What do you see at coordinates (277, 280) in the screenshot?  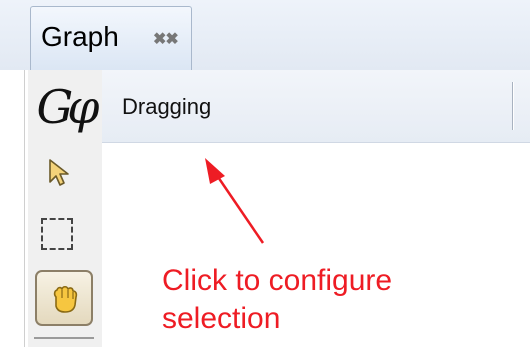 I see `annotation-line-1: Click to configure` at bounding box center [277, 280].